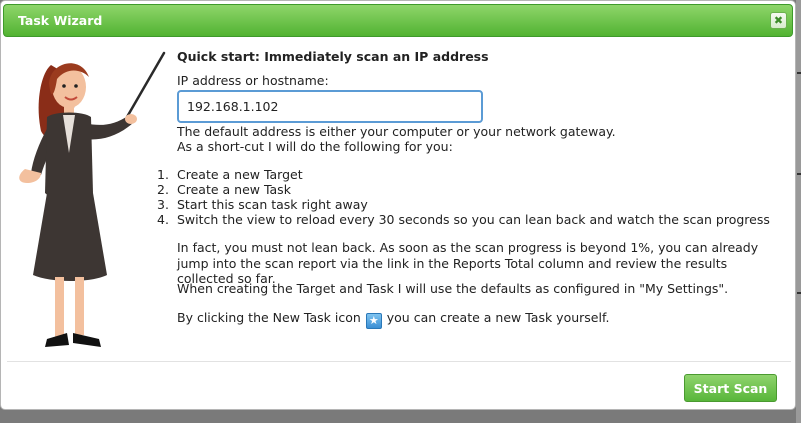 This screenshot has height=423, width=801. Describe the element at coordinates (498, 317) in the screenshot. I see `new-task-text-after: you can create a new Task yourself.` at that location.